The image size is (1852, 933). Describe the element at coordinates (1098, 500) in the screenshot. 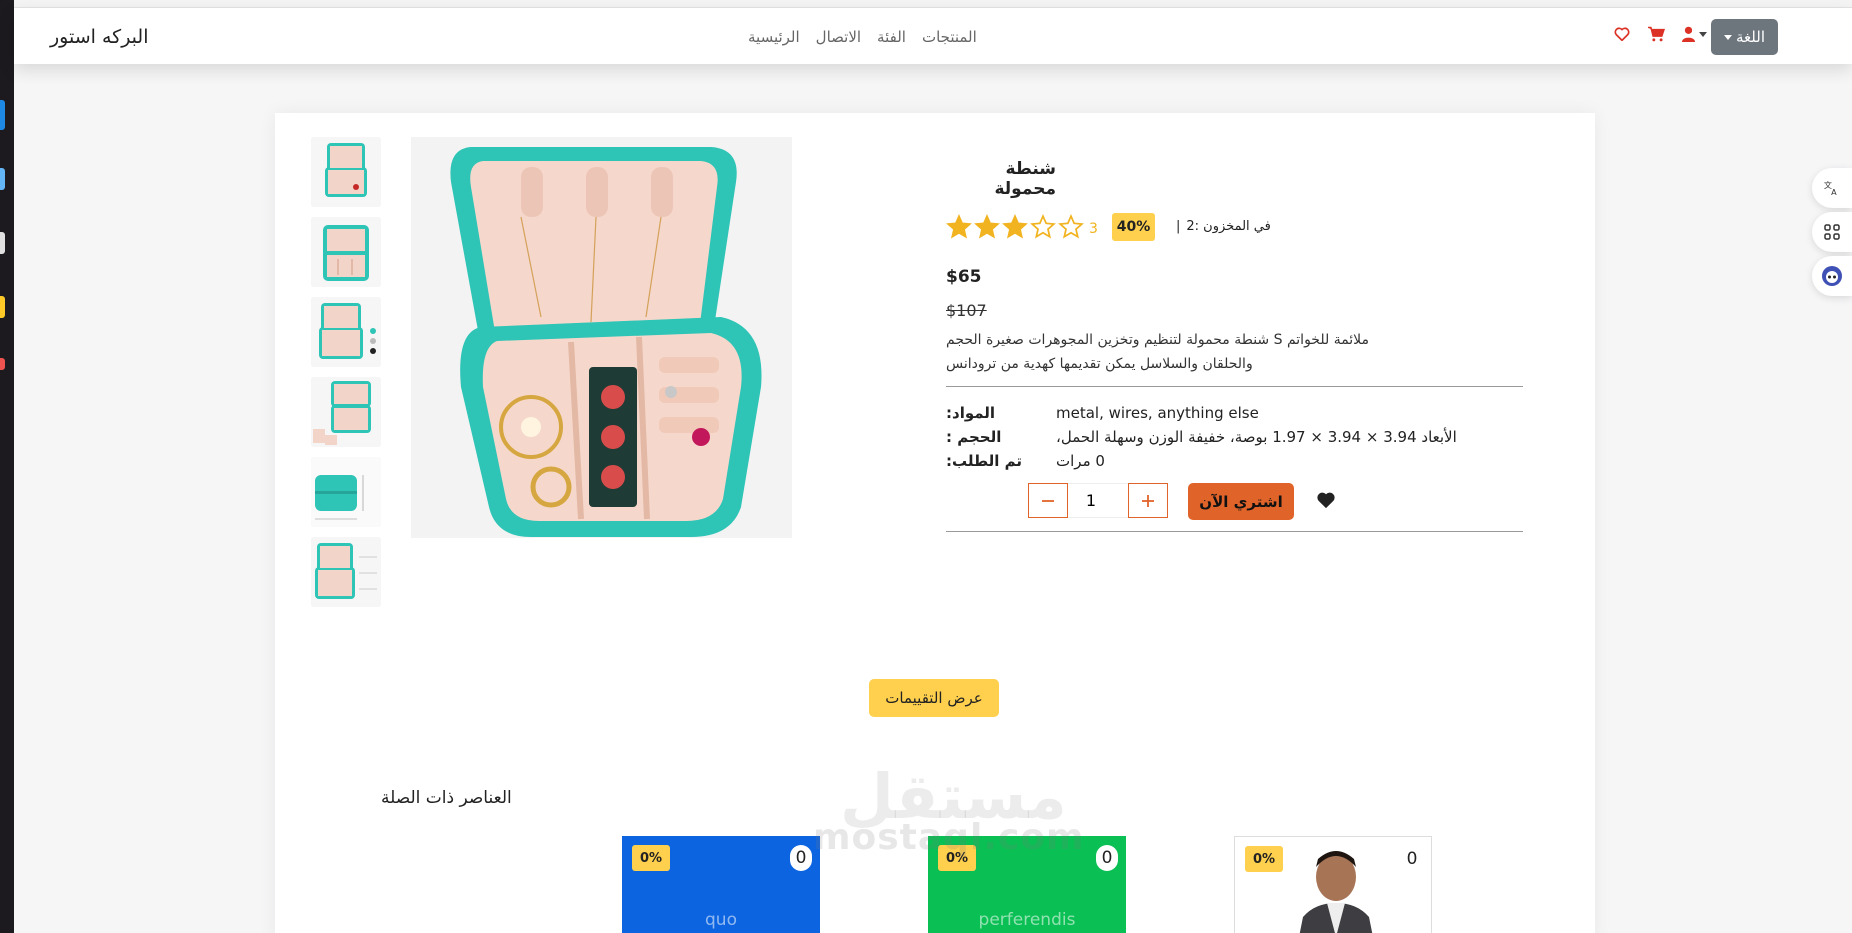

I see `quantity-input` at that location.